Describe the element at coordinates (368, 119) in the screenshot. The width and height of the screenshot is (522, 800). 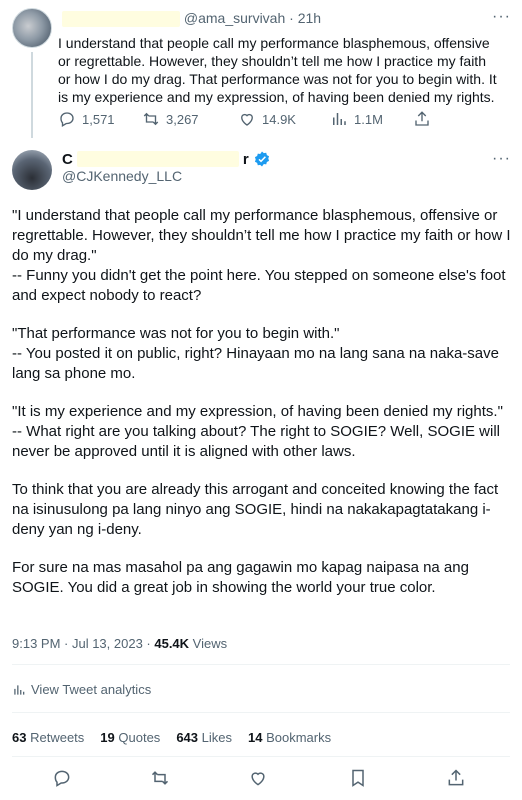
I see `views-count: 1.1M` at that location.